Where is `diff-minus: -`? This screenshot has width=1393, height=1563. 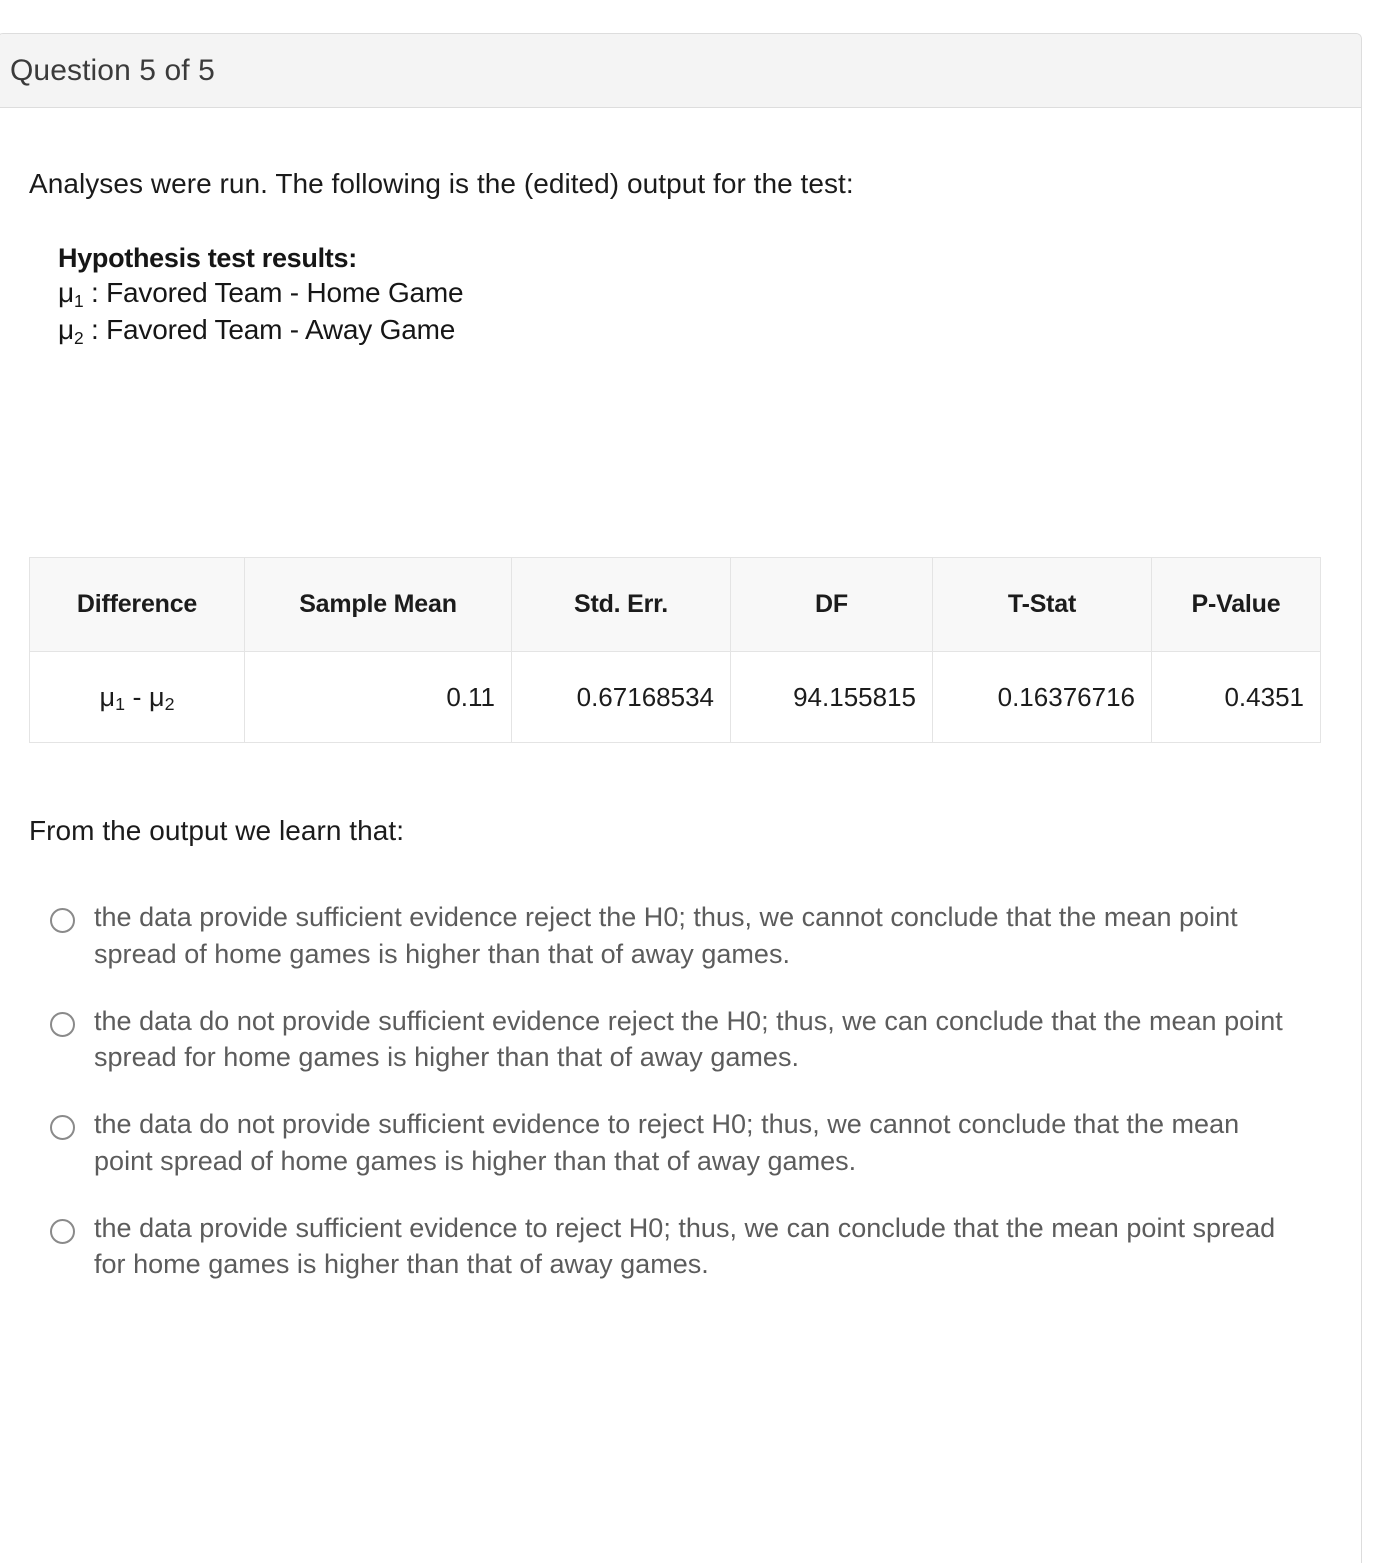
diff-minus: - is located at coordinates (137, 696).